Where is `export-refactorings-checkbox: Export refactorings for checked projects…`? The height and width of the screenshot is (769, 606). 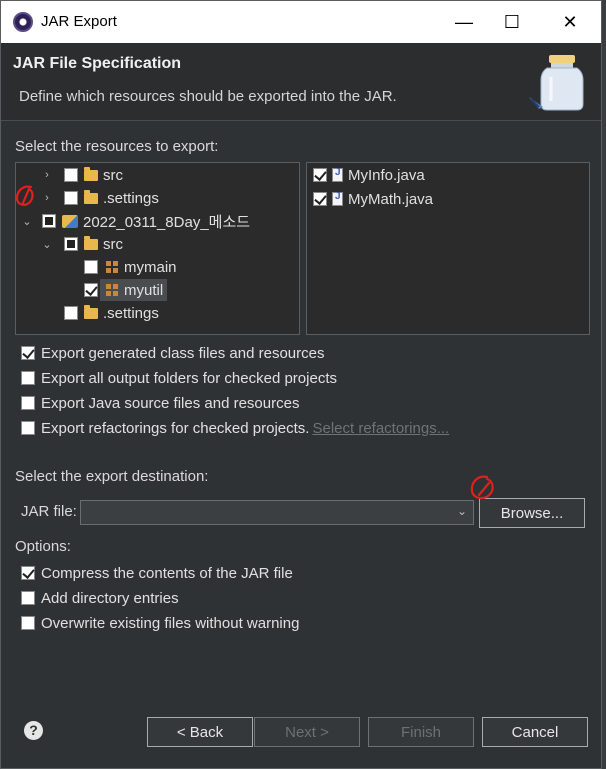 export-refactorings-checkbox: Export refactorings for checked projects… is located at coordinates (235, 428).